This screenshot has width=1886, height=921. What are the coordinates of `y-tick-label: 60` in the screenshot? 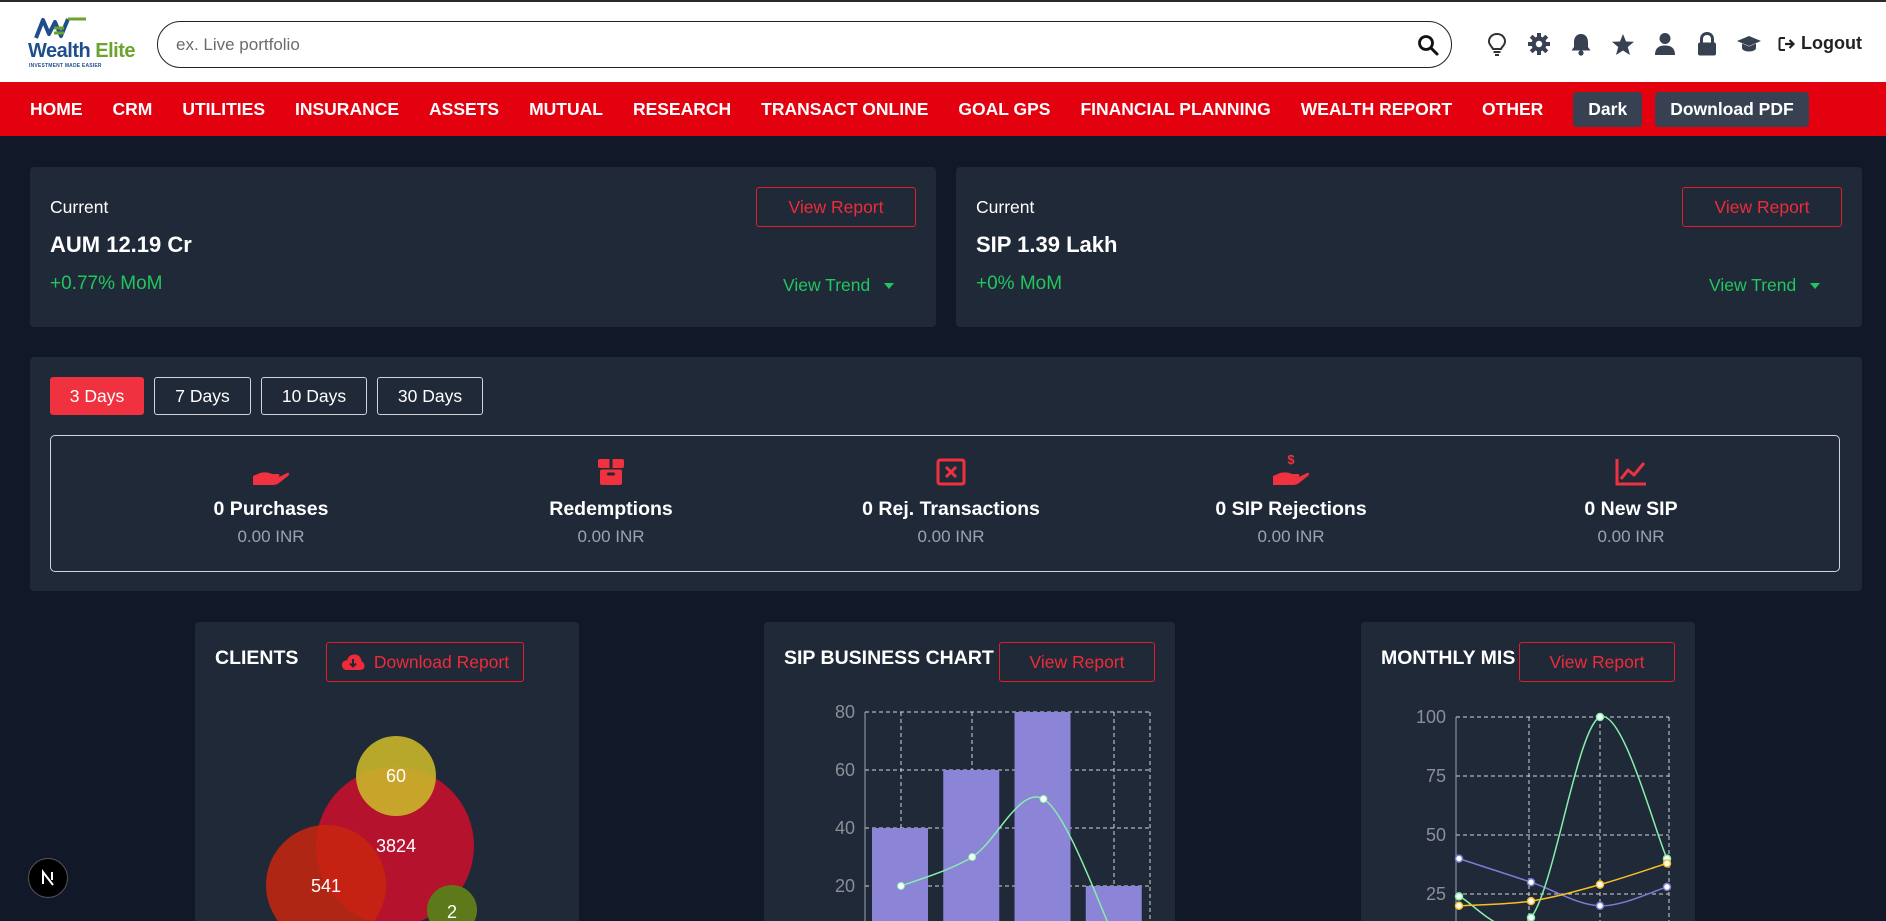 It's located at (845, 770).